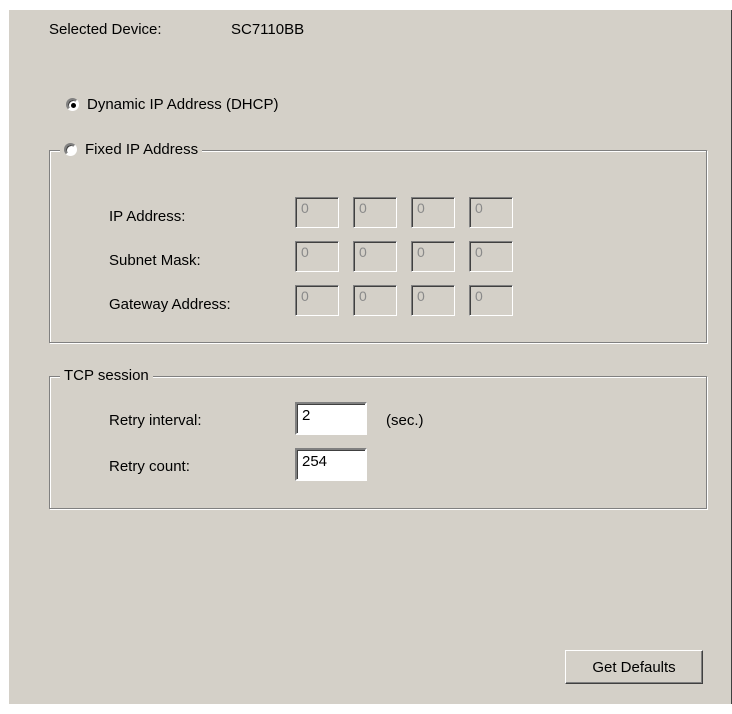  Describe the element at coordinates (433, 212) in the screenshot. I see `ip-octet-3: 0` at that location.